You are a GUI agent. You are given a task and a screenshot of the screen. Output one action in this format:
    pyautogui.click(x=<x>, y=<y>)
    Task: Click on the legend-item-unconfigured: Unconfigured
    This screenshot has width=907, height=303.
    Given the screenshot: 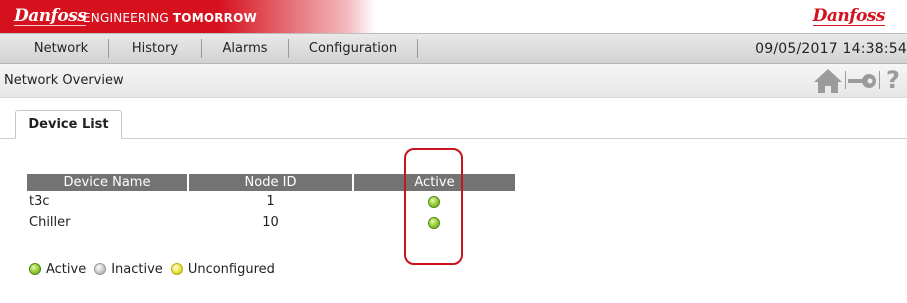 What is the action you would take?
    pyautogui.click(x=222, y=269)
    